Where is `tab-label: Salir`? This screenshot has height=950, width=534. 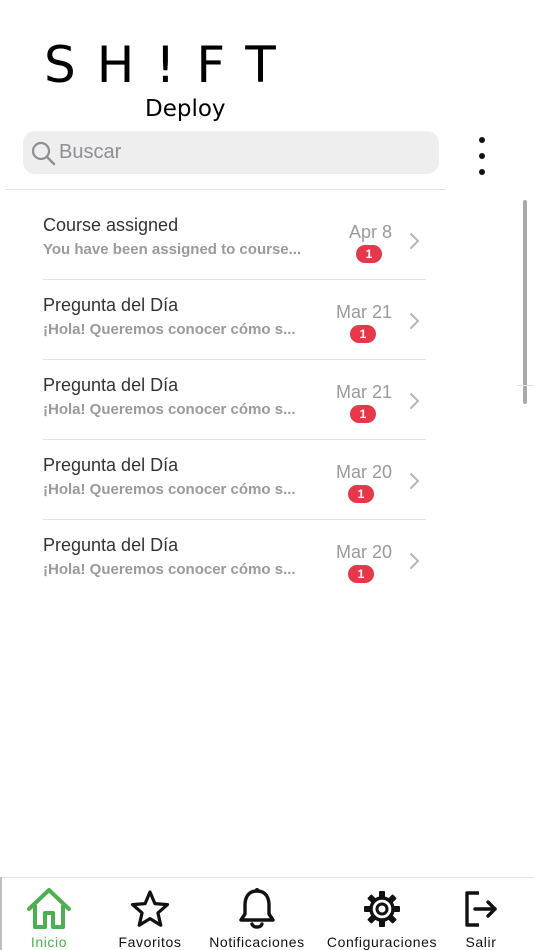
tab-label: Salir is located at coordinates (481, 942).